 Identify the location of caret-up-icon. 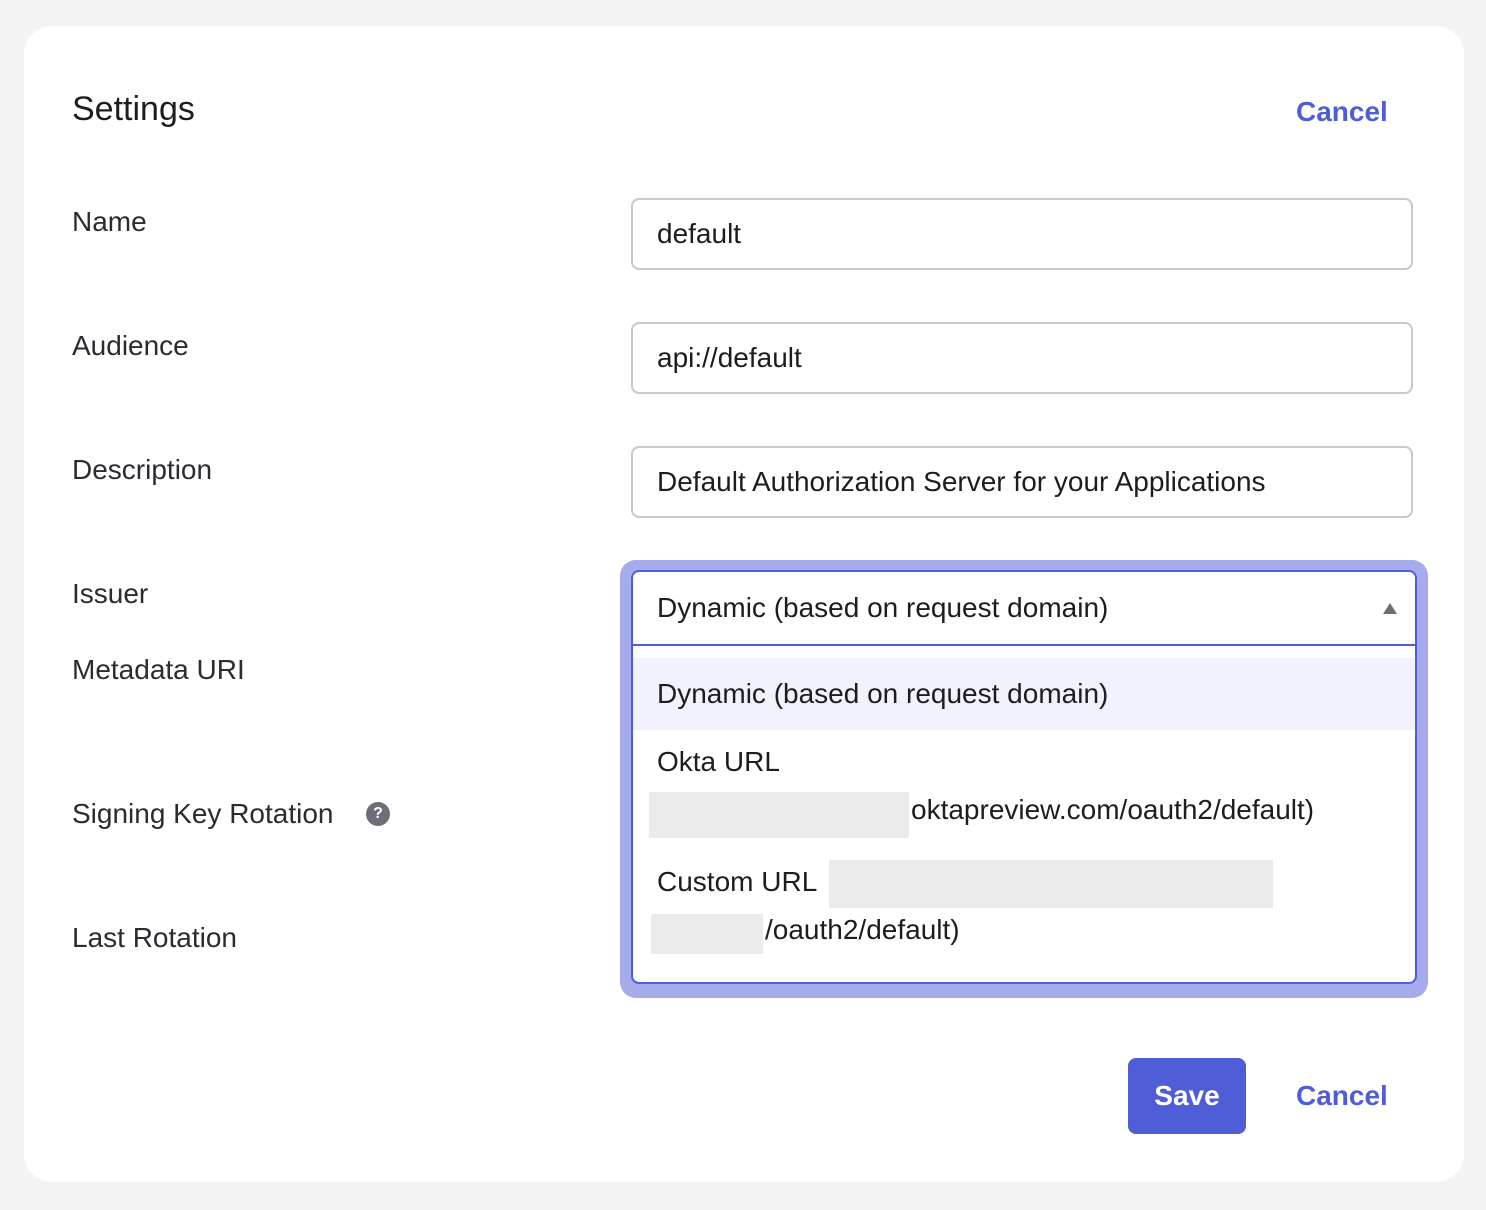
(1390, 608).